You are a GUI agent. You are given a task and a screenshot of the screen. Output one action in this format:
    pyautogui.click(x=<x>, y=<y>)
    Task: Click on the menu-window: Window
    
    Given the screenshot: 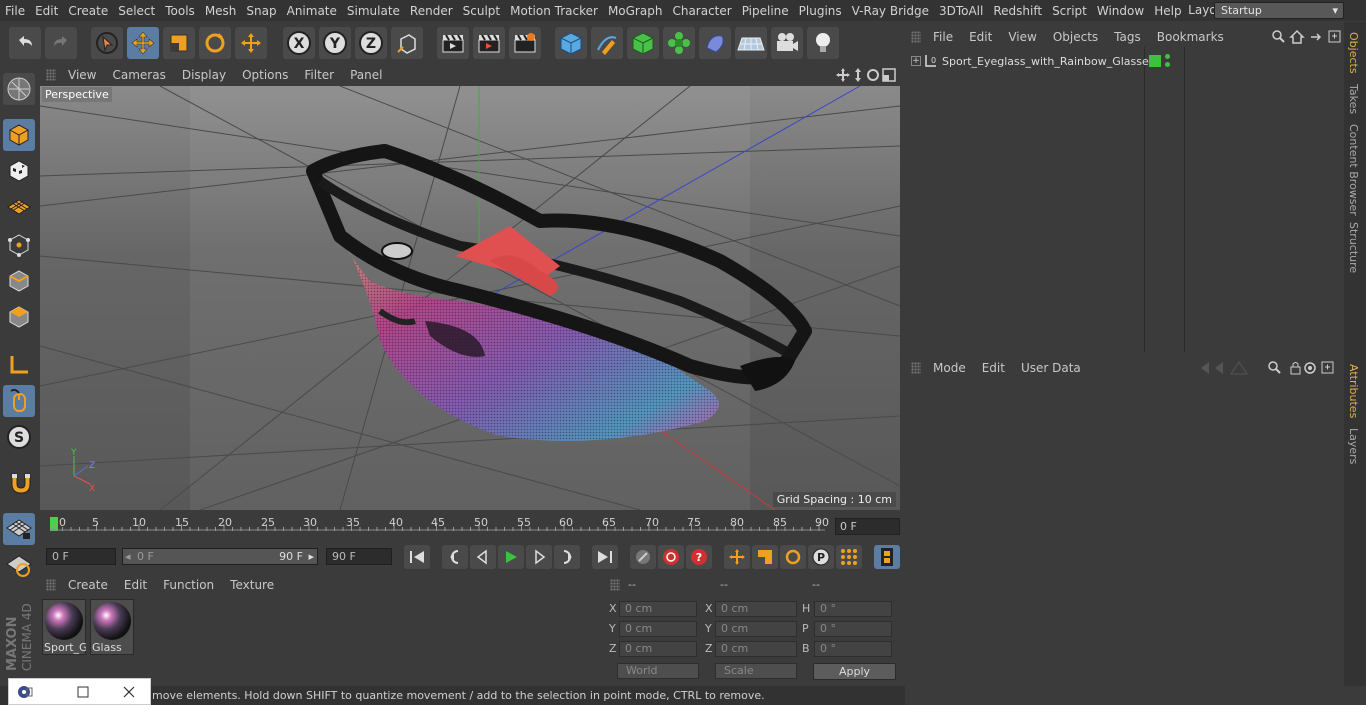 What is the action you would take?
    pyautogui.click(x=1120, y=11)
    